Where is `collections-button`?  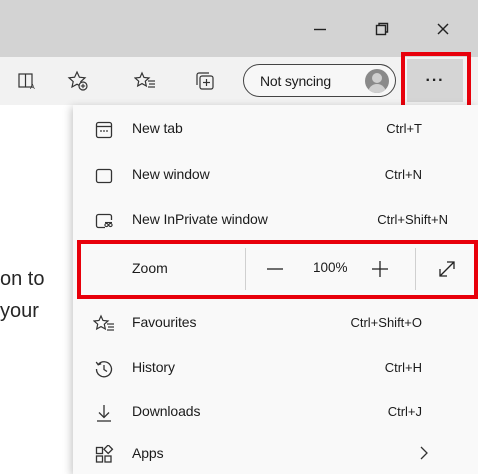 collections-button is located at coordinates (205, 81).